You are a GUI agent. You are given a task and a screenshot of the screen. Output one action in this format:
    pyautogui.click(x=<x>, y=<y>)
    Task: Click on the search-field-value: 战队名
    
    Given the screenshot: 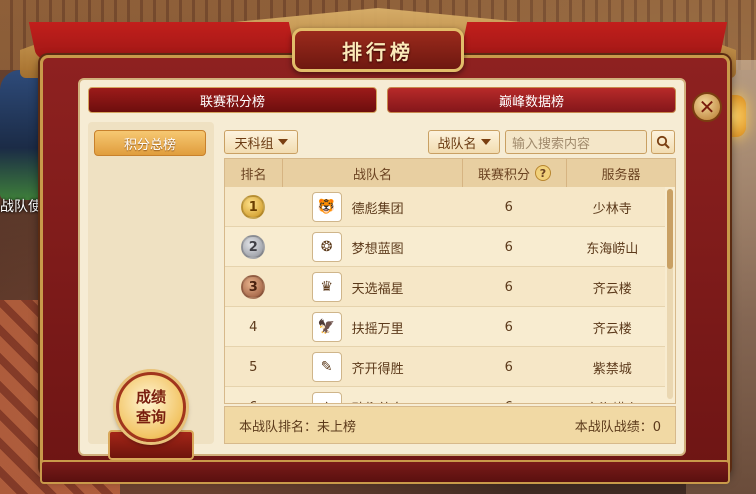 What is the action you would take?
    pyautogui.click(x=457, y=144)
    